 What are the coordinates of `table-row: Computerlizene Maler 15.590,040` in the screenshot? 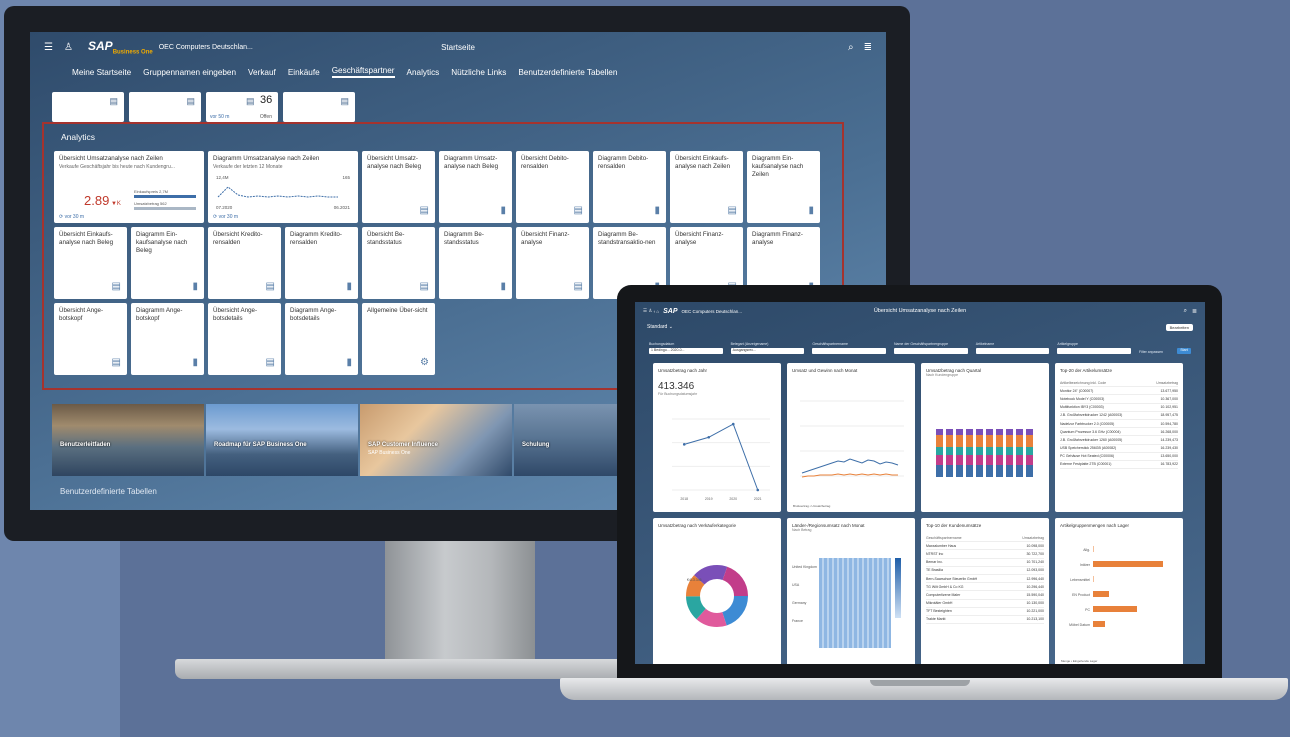 It's located at (985, 595).